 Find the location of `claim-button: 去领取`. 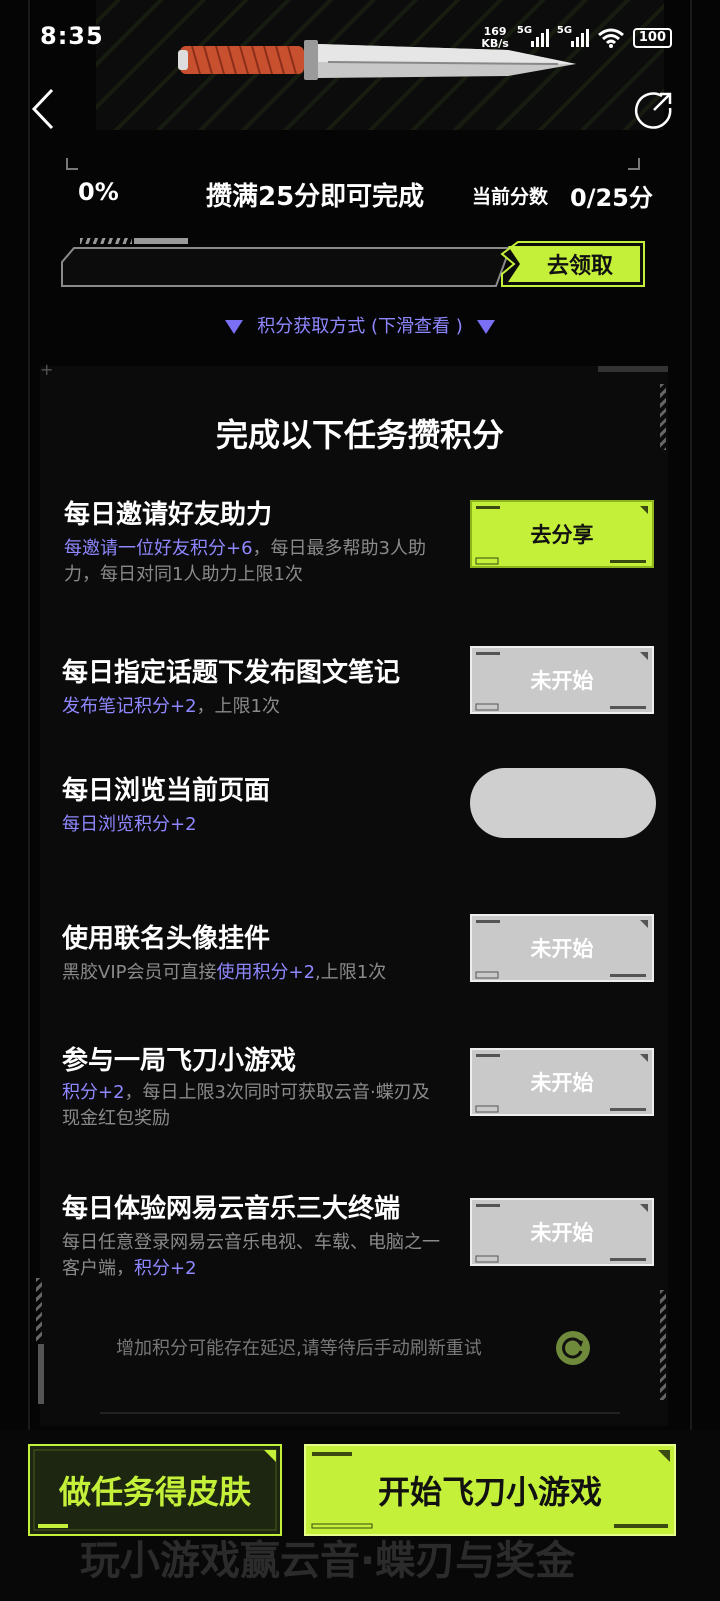

claim-button: 去领取 is located at coordinates (573, 264).